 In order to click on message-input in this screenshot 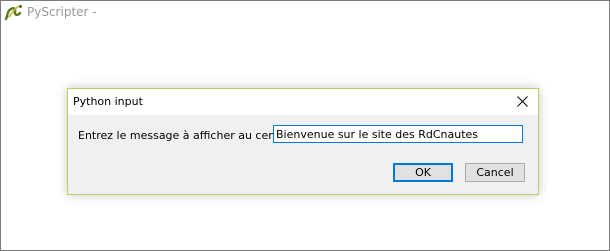, I will do `click(398, 134)`.